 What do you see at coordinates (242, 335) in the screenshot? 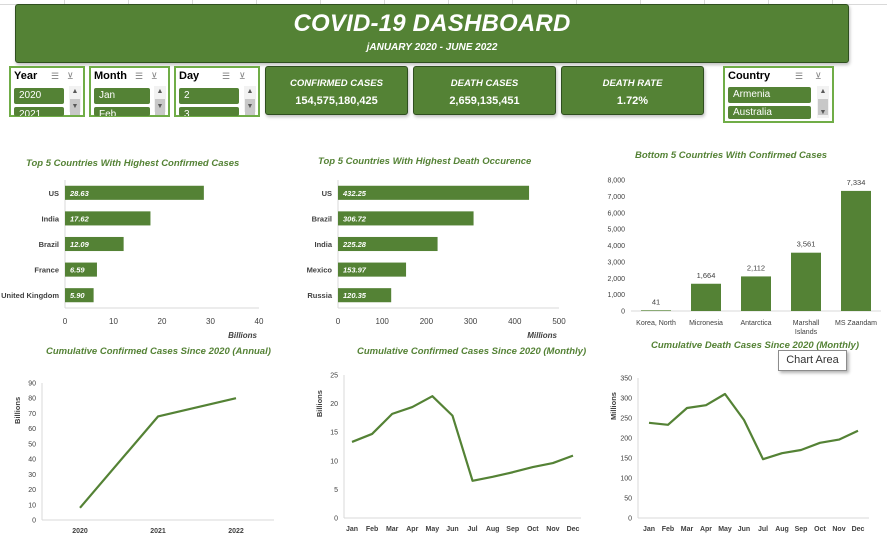
I see `x-axis-title: Billions` at bounding box center [242, 335].